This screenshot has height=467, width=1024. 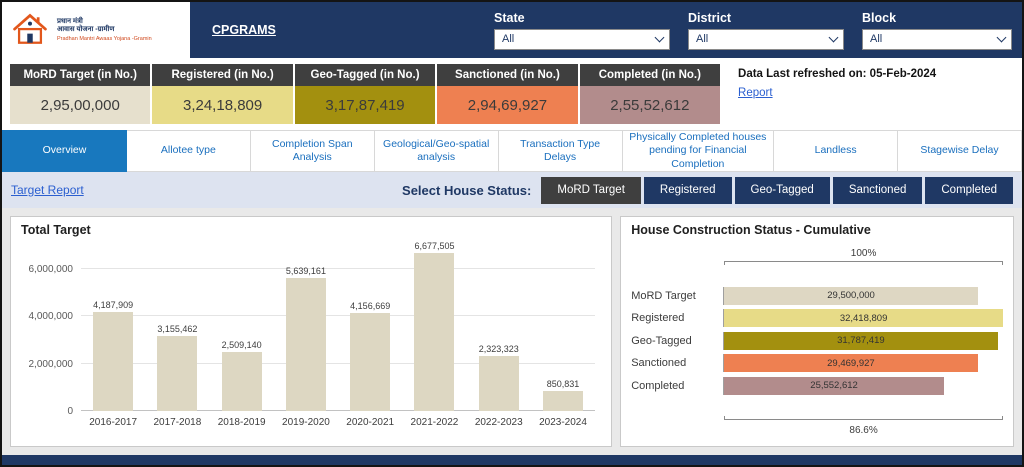 I want to click on bar-value-label: 5,639,161, so click(x=305, y=270).